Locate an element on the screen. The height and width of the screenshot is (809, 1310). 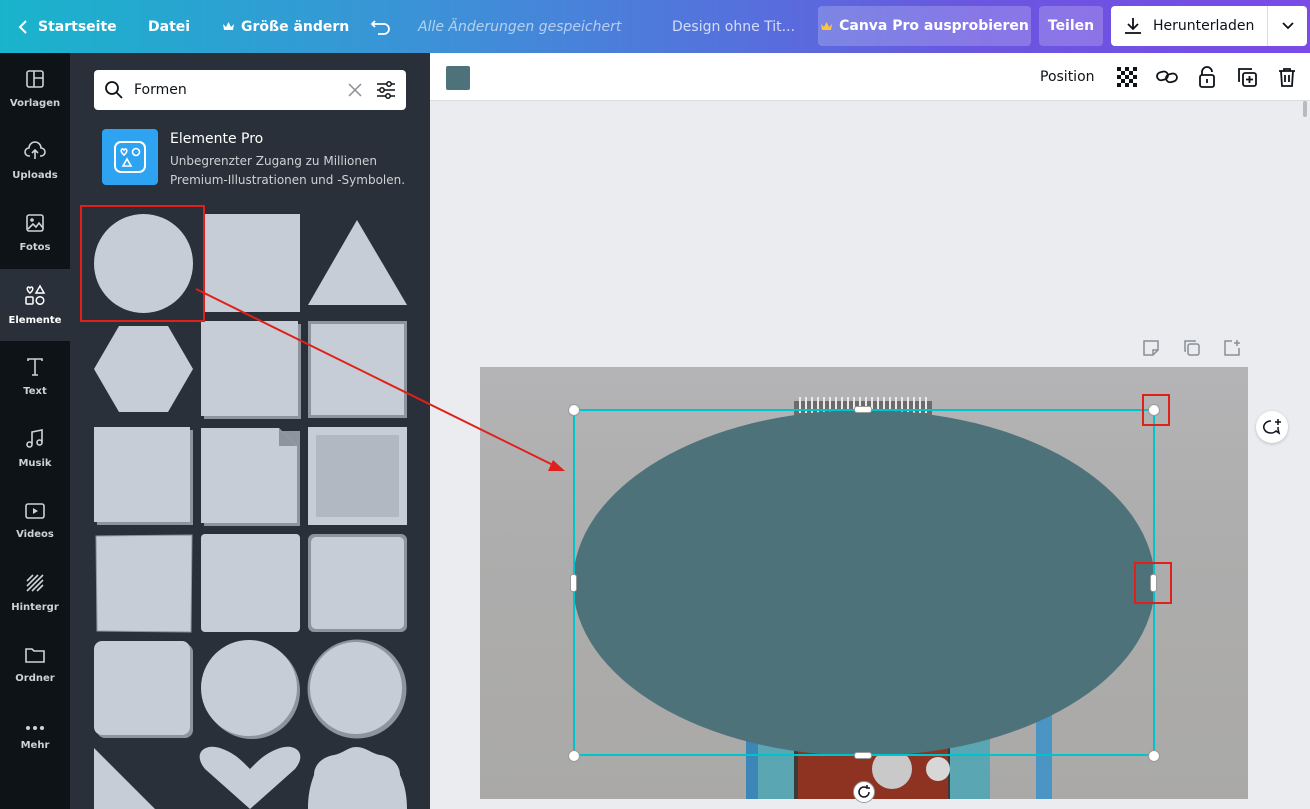
rail-label: Elemente is located at coordinates (35, 320).